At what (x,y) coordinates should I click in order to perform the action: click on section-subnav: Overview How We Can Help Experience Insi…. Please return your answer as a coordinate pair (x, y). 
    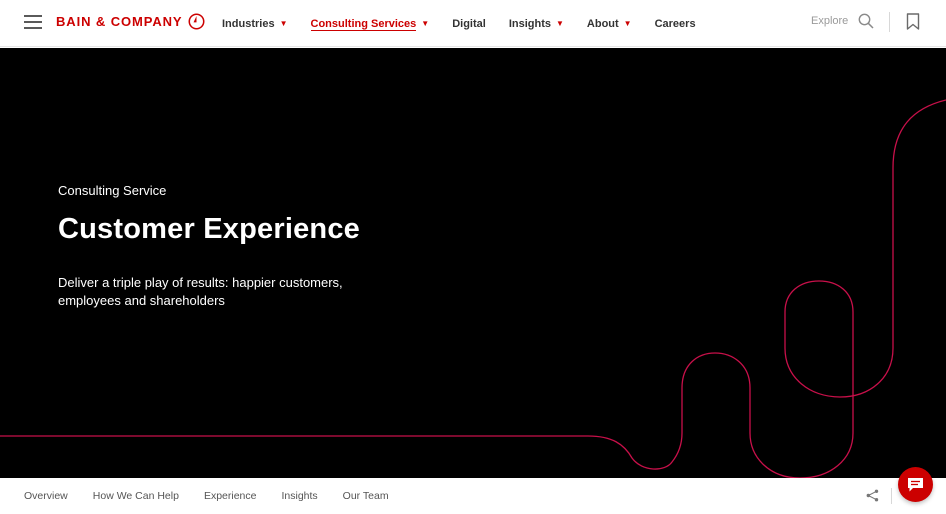
    Looking at the image, I should click on (473, 496).